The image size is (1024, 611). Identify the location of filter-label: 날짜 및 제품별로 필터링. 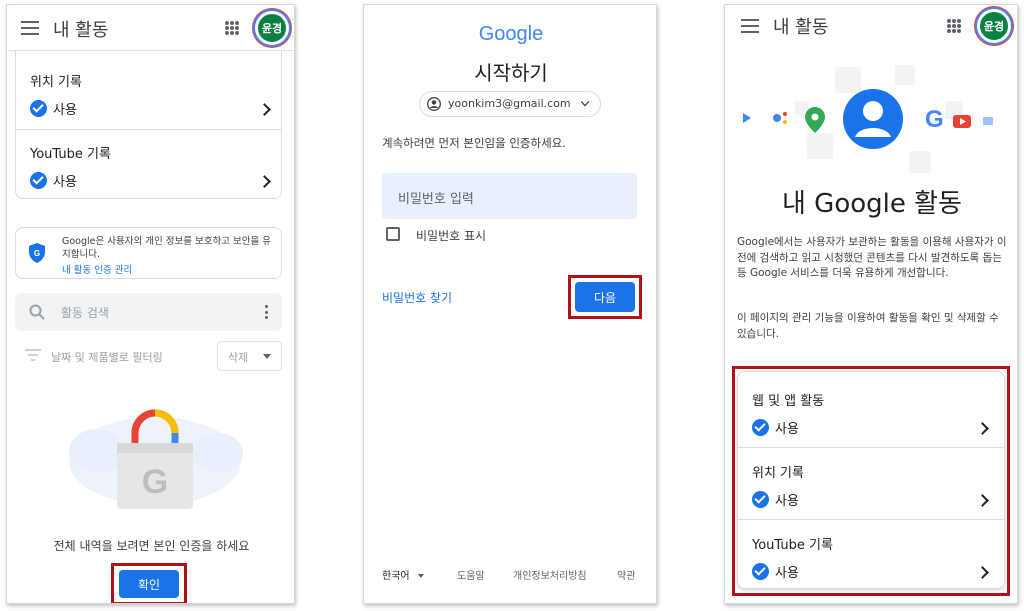
(107, 357).